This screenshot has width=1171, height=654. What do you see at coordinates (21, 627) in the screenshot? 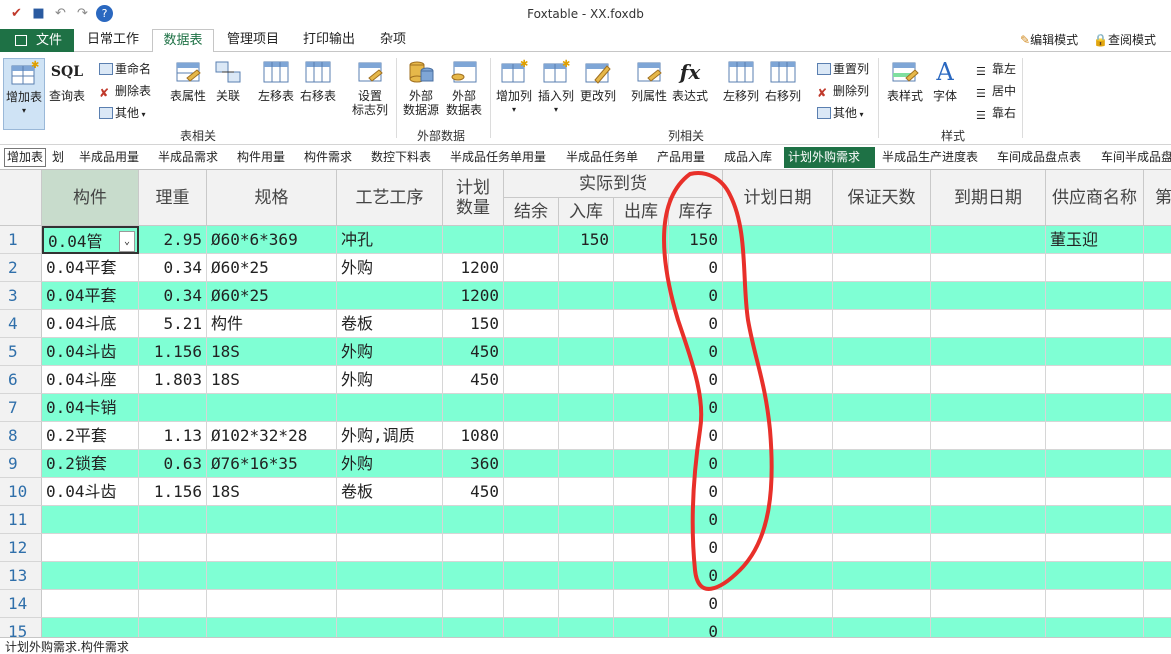
I see `row-number: 15` at bounding box center [21, 627].